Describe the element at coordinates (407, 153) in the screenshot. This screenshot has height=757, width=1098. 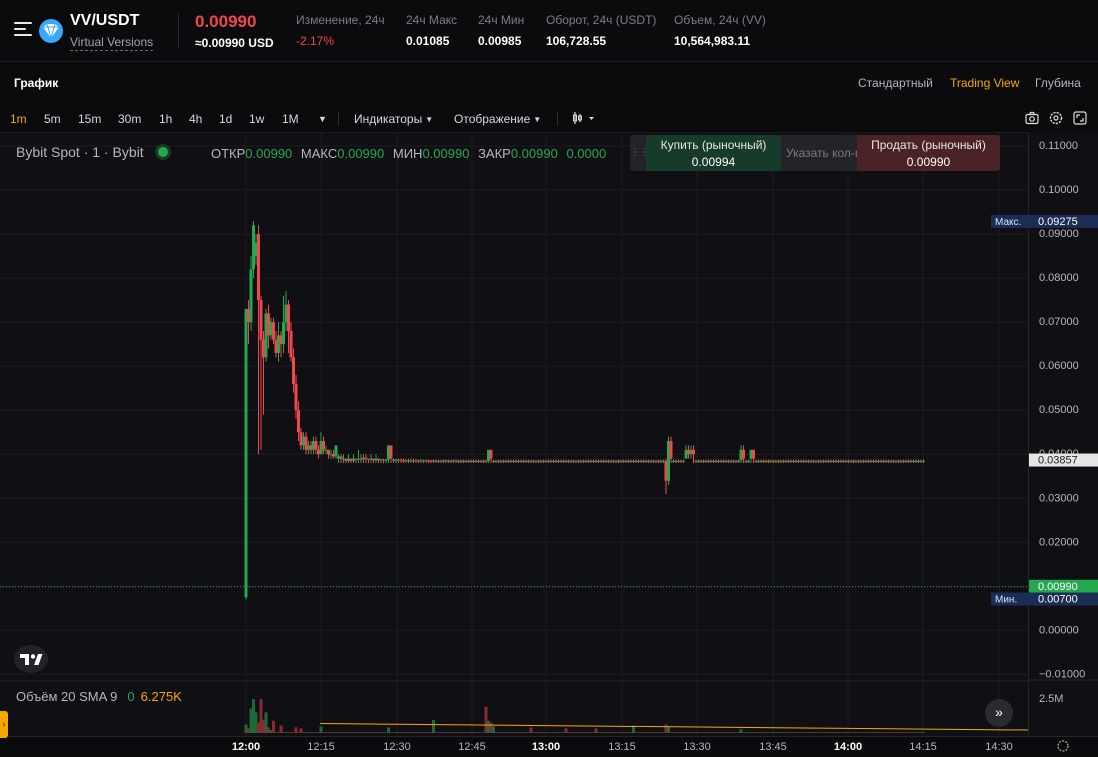
I see `ohlc-label: МИН` at that location.